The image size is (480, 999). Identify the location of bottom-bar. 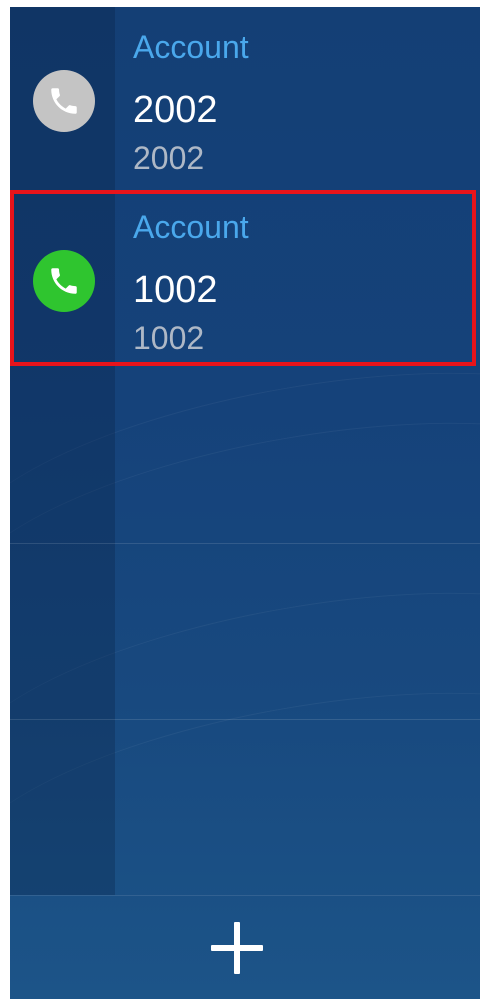
(245, 947).